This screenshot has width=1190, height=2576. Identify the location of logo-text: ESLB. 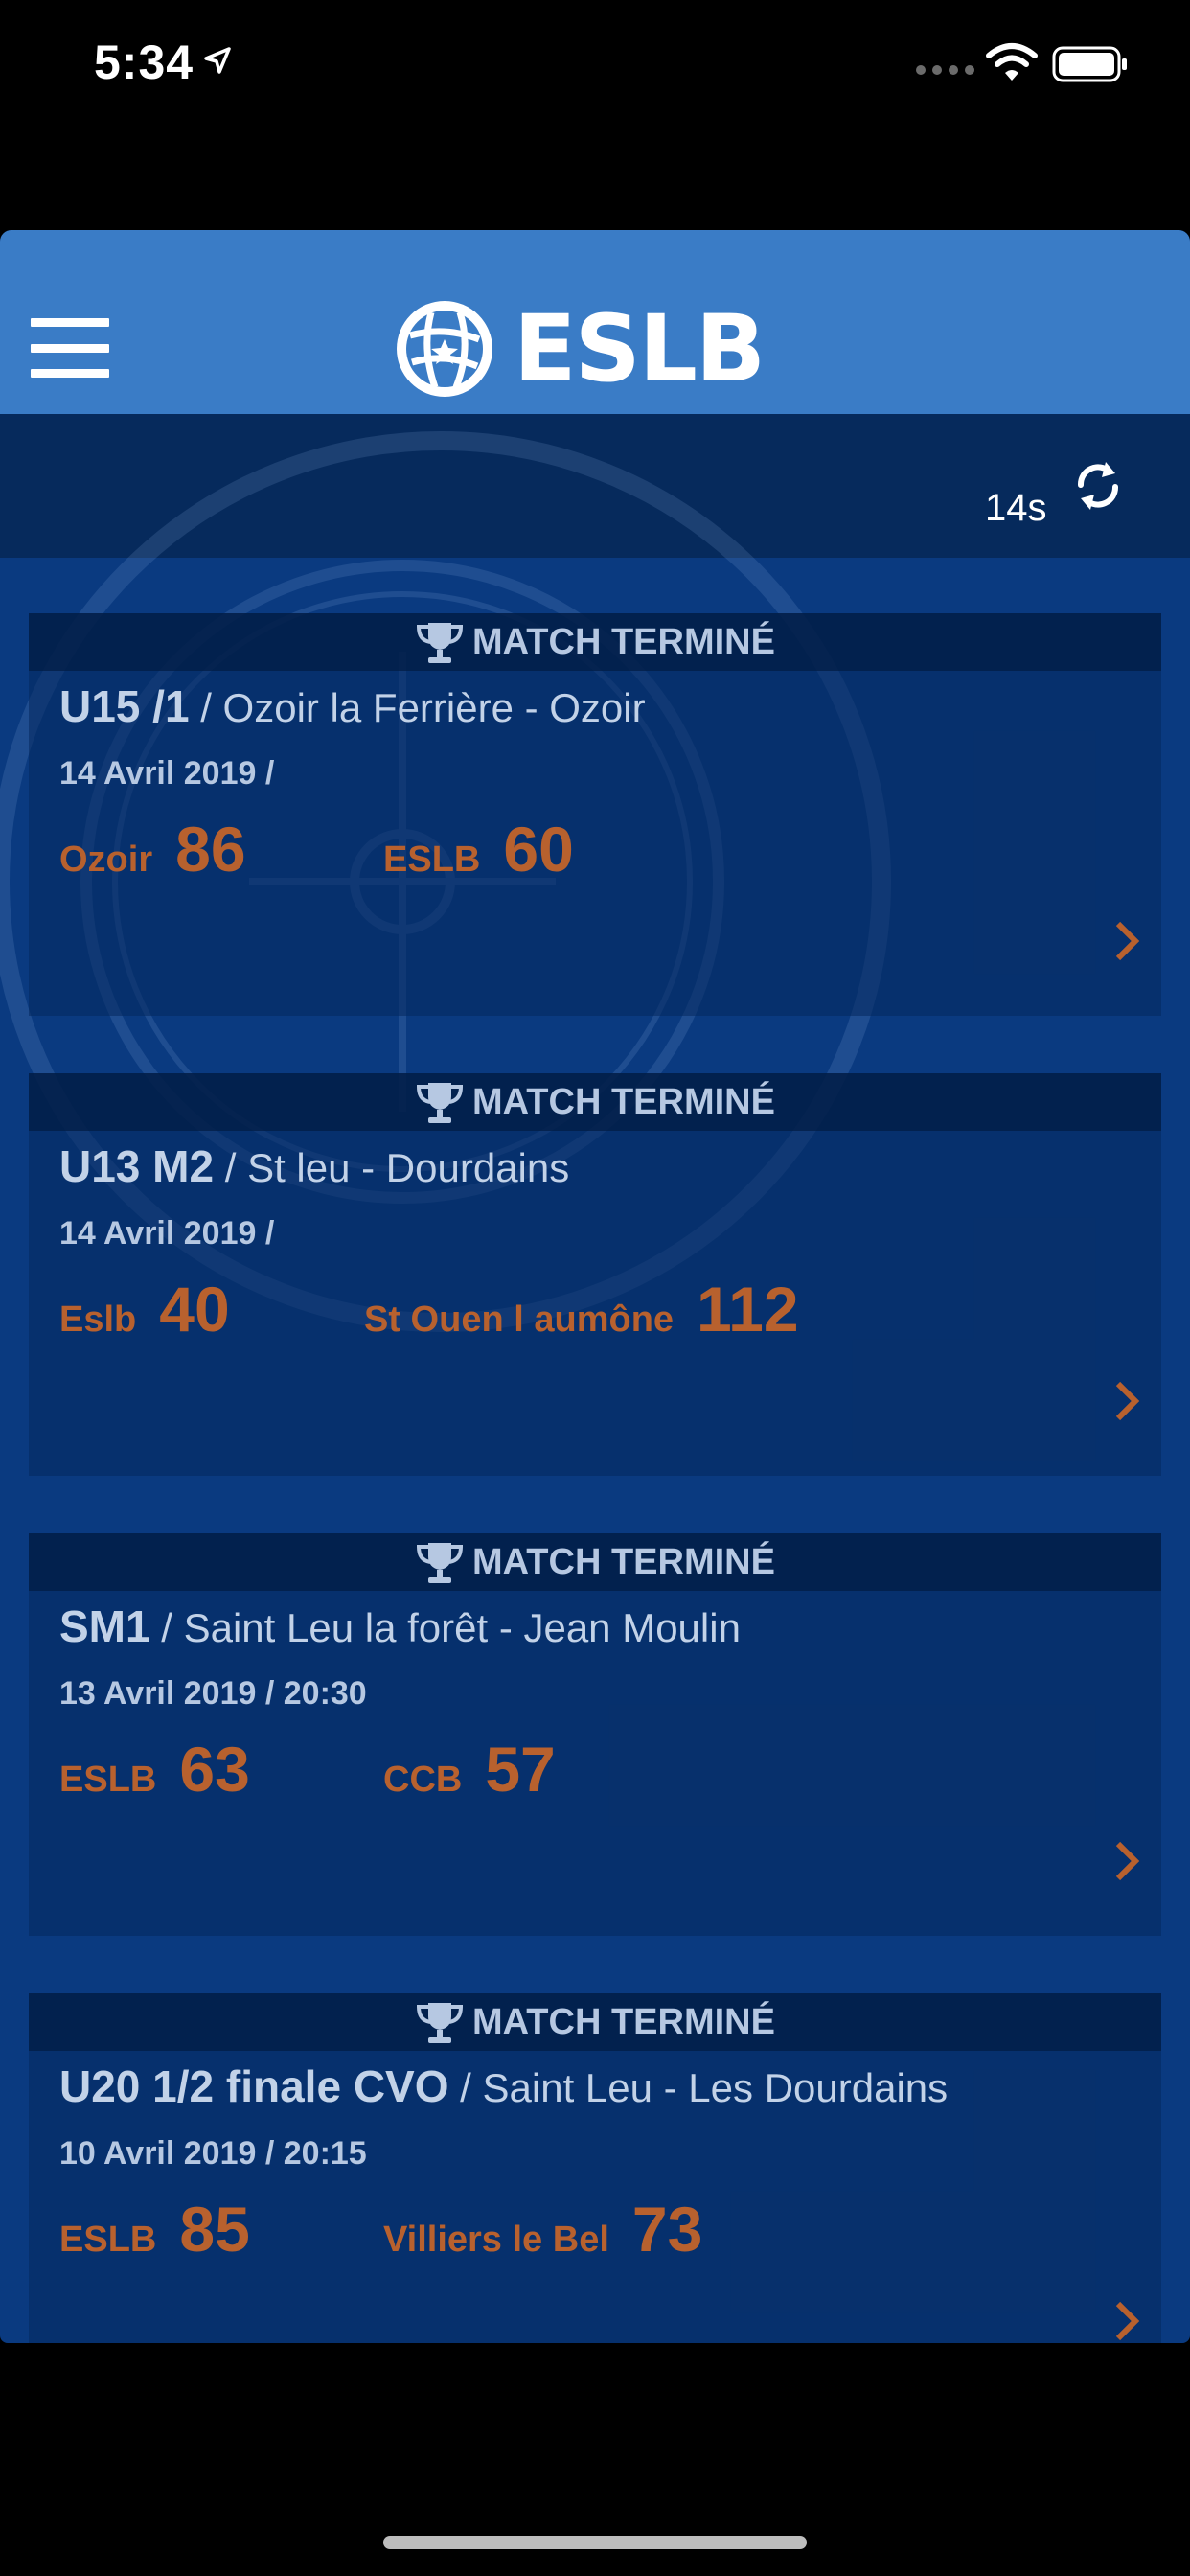
(640, 348).